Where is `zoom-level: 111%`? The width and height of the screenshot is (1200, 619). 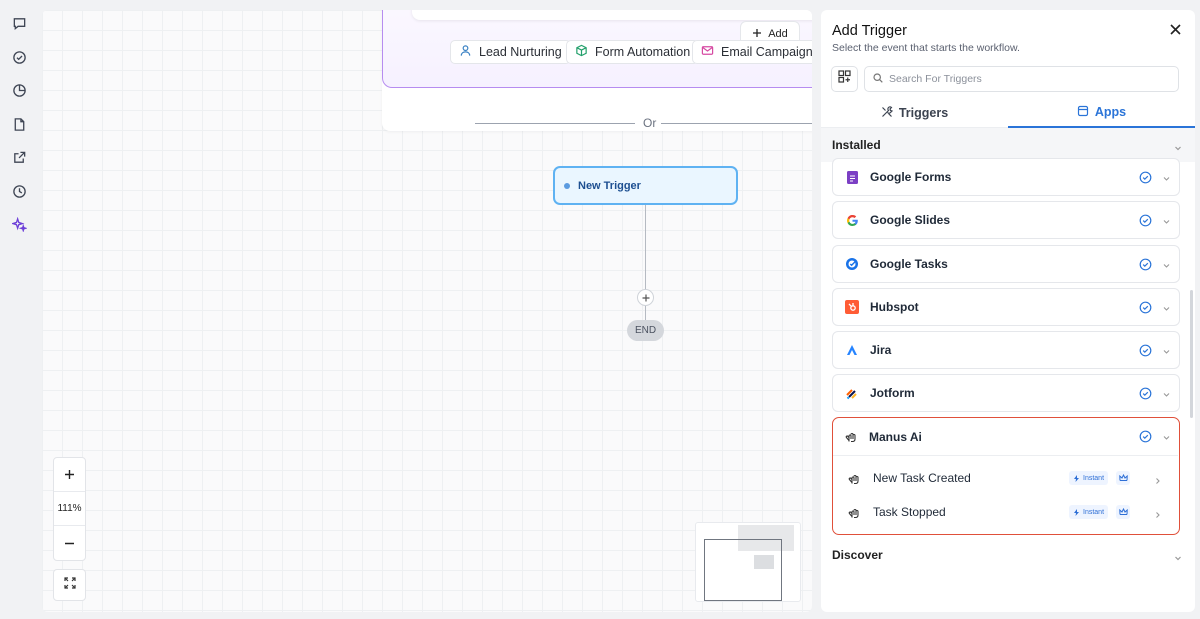
zoom-level: 111% is located at coordinates (69, 509).